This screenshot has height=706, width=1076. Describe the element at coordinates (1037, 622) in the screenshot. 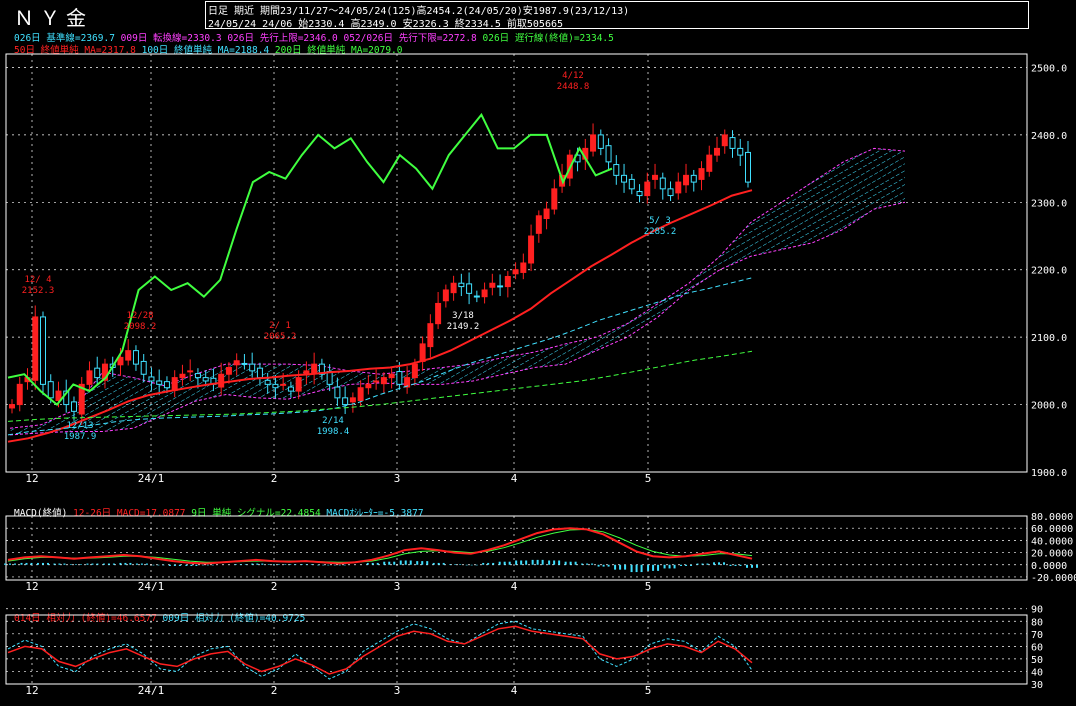

I see `rsi-y-tick-label: 80` at that location.